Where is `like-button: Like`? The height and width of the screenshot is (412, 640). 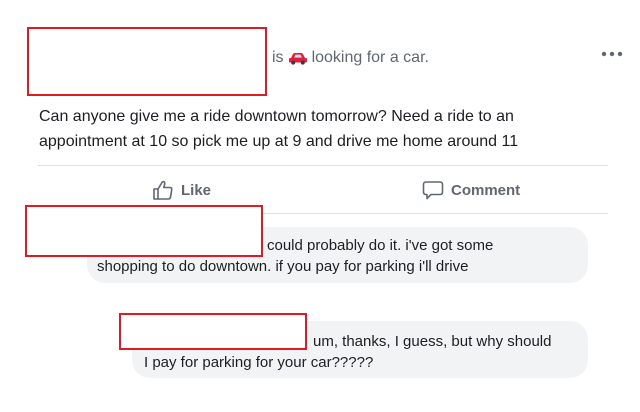 like-button: Like is located at coordinates (181, 190).